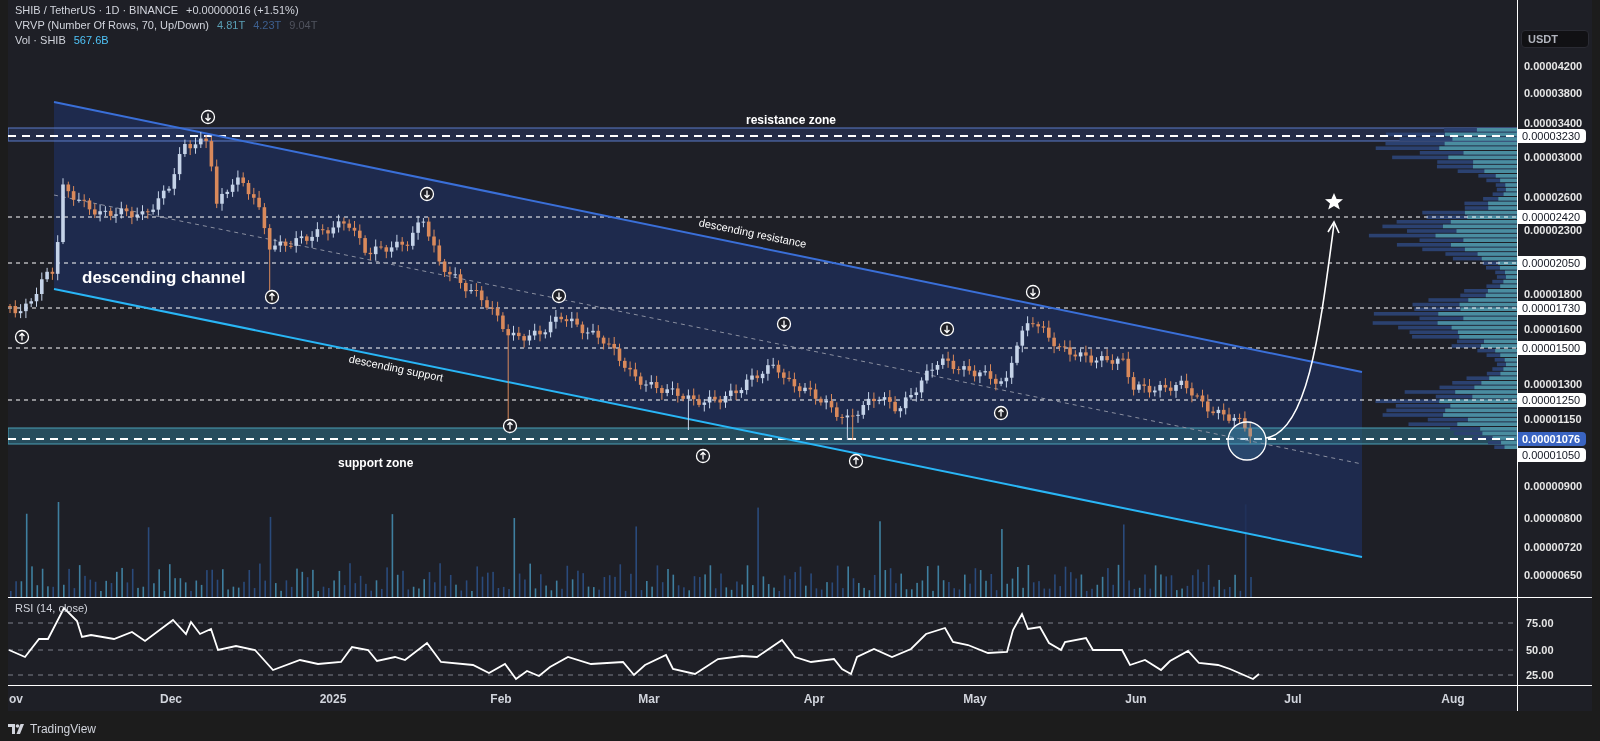  Describe the element at coordinates (1552, 400) in the screenshot. I see `price-marker-label: 0.00001250` at that location.